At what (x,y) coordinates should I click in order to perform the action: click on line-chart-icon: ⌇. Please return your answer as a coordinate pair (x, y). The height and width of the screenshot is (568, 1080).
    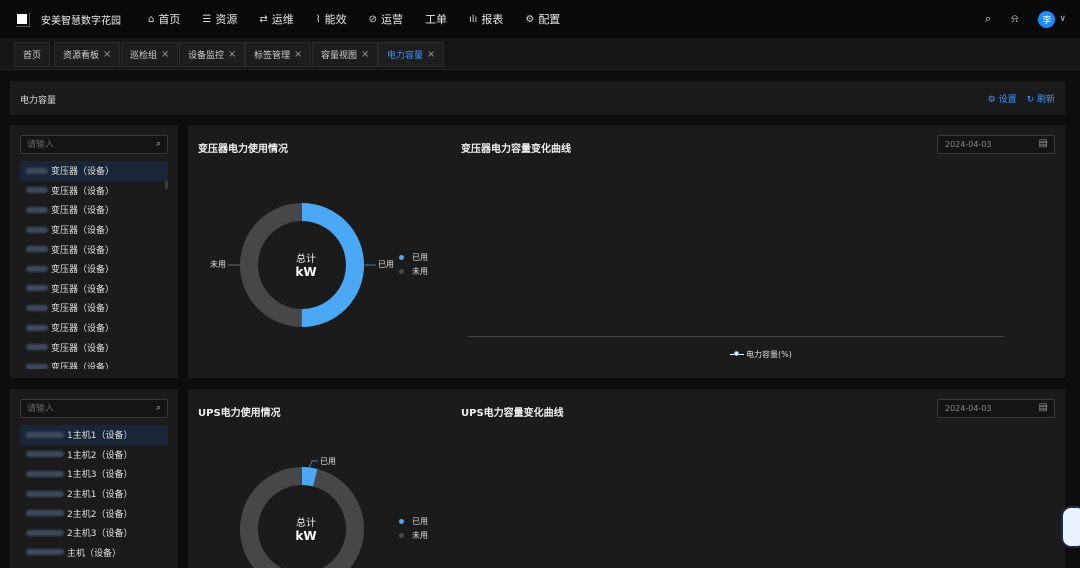
    Looking at the image, I should click on (318, 19).